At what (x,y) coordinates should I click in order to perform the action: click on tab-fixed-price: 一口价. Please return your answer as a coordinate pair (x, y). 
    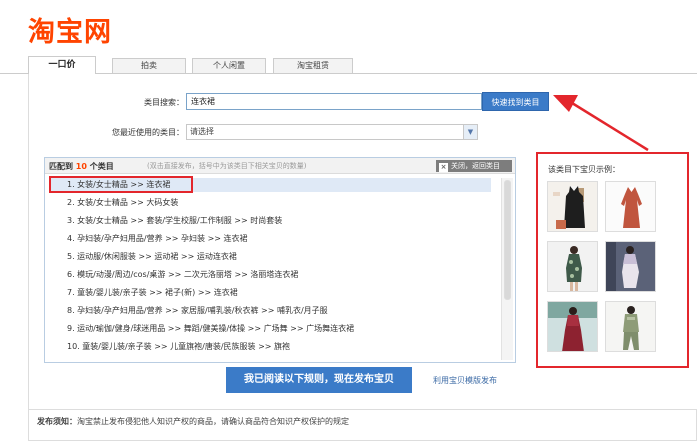
    Looking at the image, I should click on (62, 65).